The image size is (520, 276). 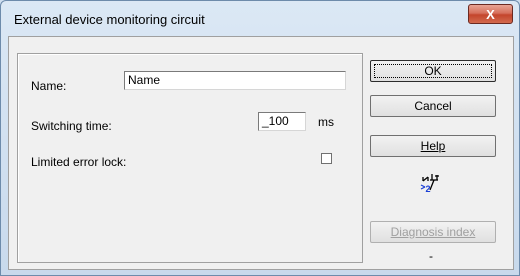 I want to click on diagnosis-index-label: Diagnosis index, so click(x=433, y=232).